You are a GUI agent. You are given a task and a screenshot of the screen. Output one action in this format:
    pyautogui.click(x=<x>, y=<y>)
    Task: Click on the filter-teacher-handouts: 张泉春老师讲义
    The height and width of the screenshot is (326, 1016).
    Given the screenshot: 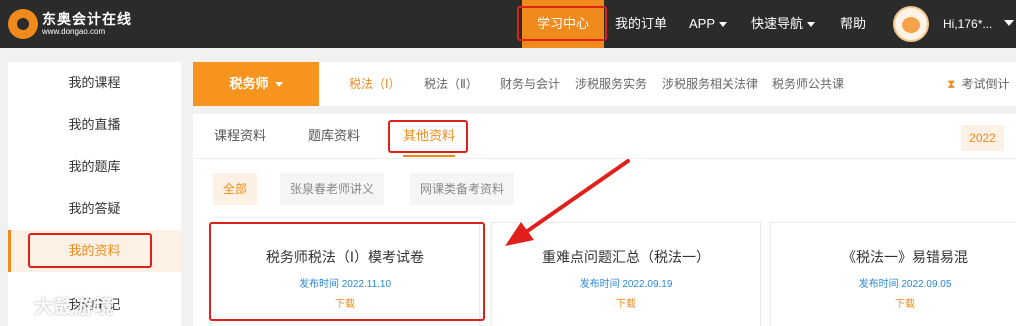 What is the action you would take?
    pyautogui.click(x=332, y=189)
    